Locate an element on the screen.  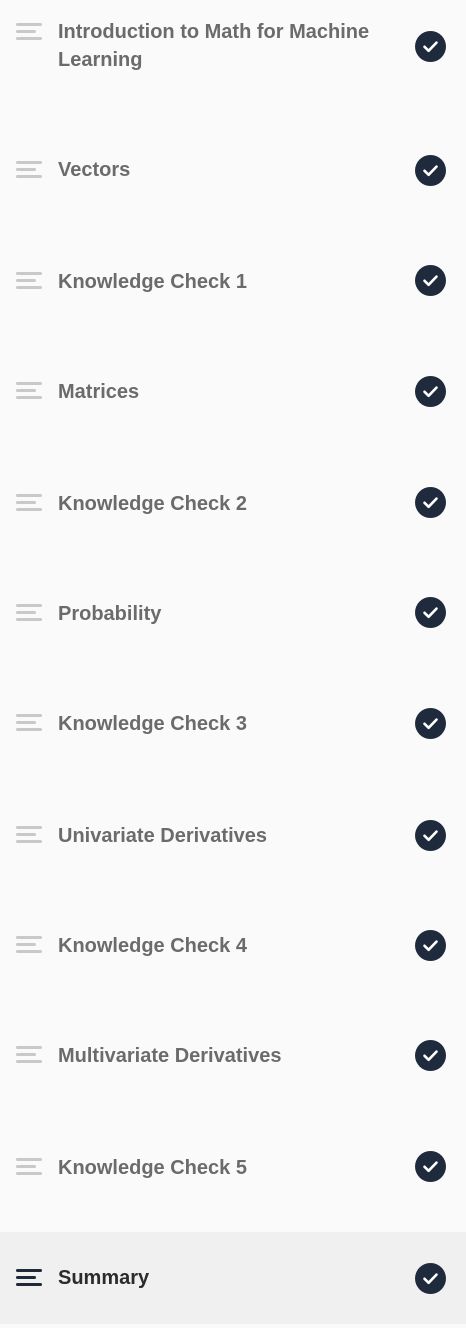
lesson-item-knowledge-check-3: Knowledge Check 3 is located at coordinates (233, 724).